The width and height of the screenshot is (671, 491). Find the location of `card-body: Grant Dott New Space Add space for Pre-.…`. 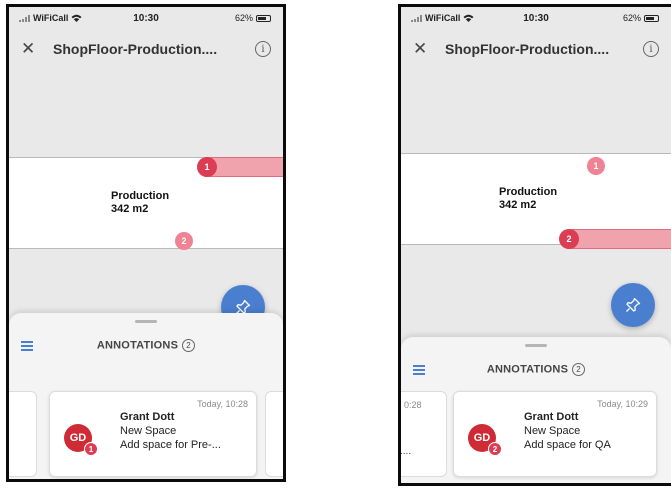

card-body: Grant Dott New Space Add space for Pre-.… is located at coordinates (170, 431).